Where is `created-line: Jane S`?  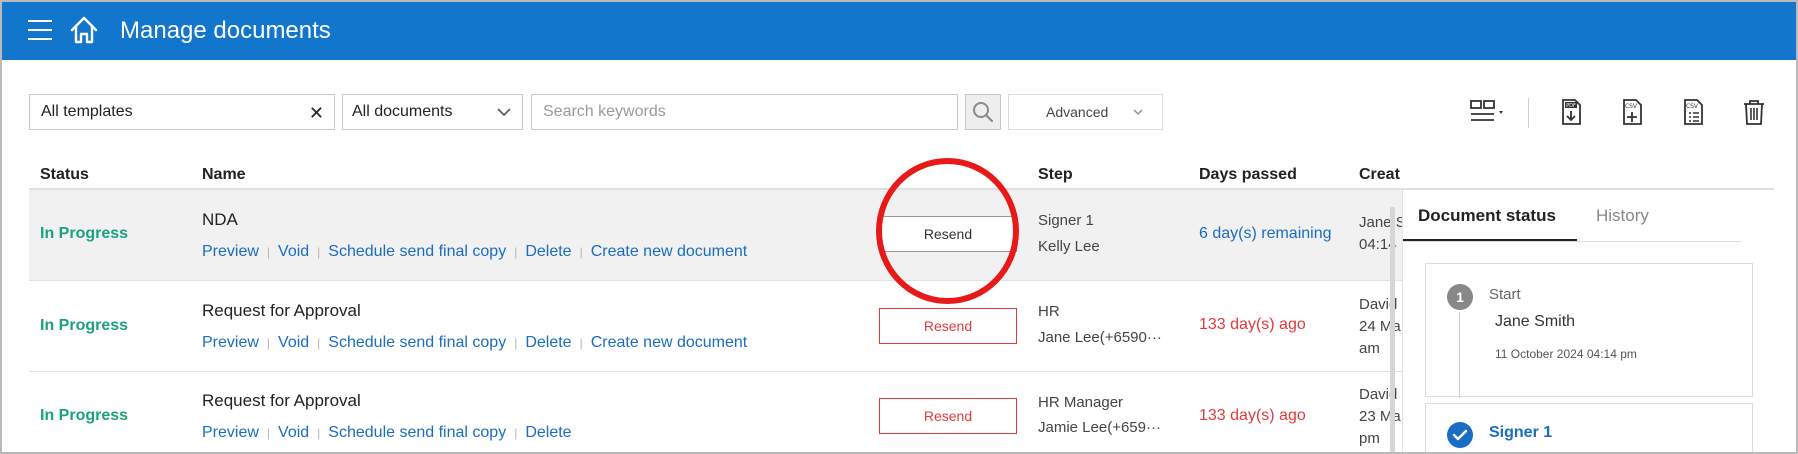
created-line: Jane S is located at coordinates (1380, 222).